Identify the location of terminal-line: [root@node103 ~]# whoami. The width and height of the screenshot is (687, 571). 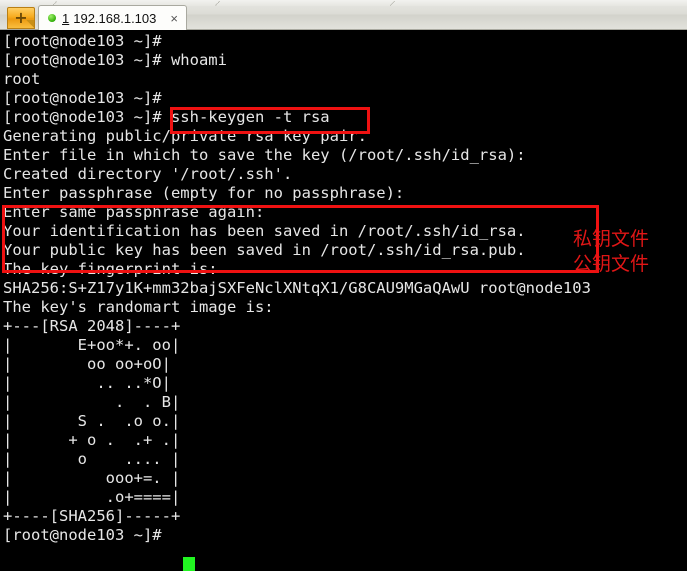
(115, 60).